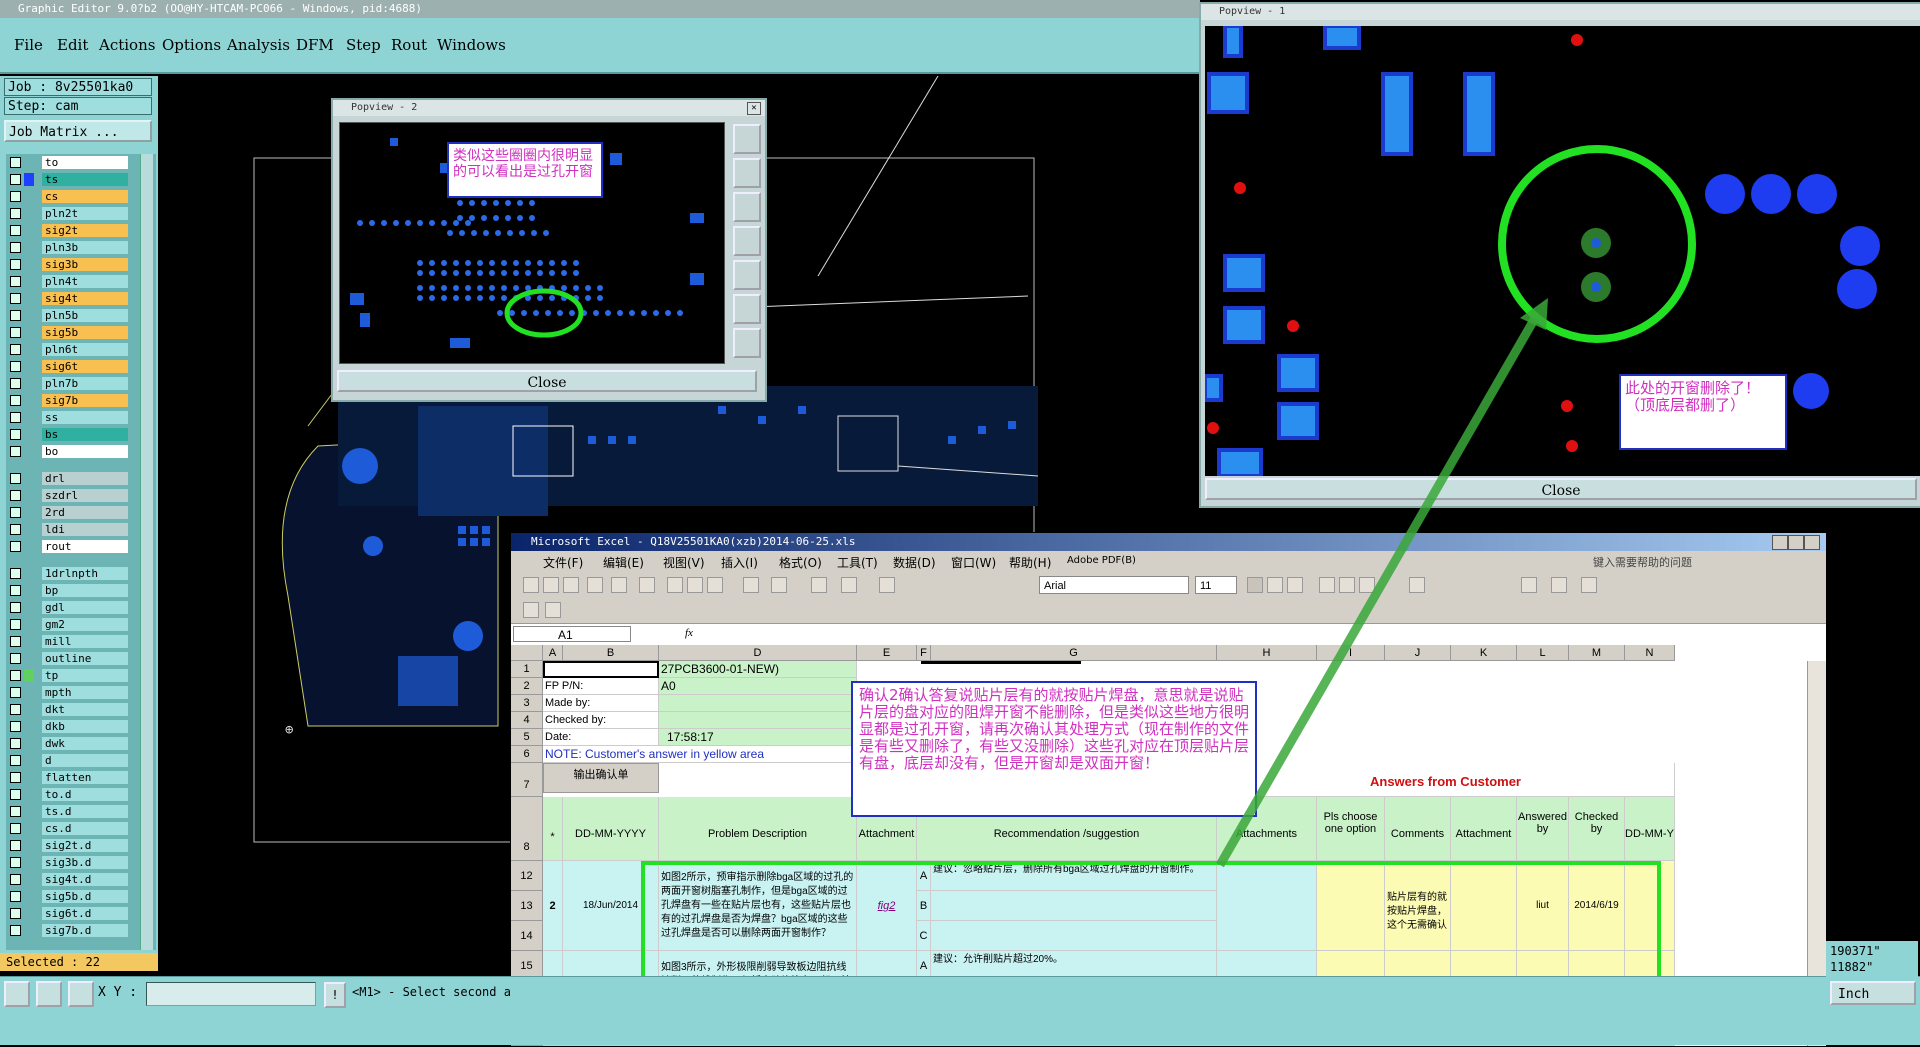 This screenshot has height=1047, width=1920. I want to click on snap-icon, so click(49, 994).